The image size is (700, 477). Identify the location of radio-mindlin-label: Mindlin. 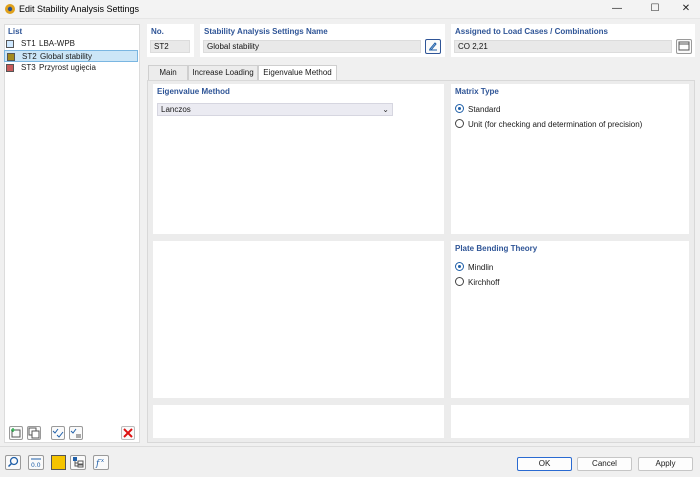
(481, 267).